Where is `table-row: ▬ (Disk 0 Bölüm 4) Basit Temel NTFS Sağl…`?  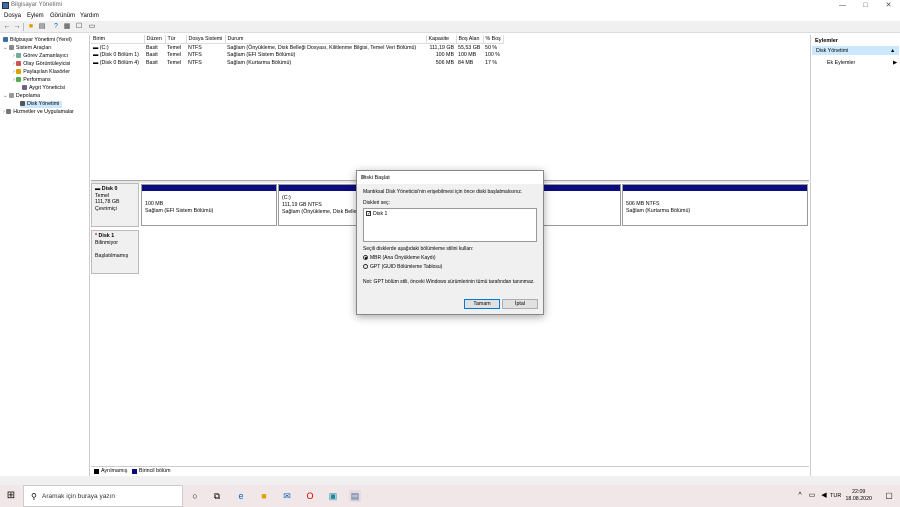 table-row: ▬ (Disk 0 Bölüm 4) Basit Temel NTFS Sağl… is located at coordinates (297, 63).